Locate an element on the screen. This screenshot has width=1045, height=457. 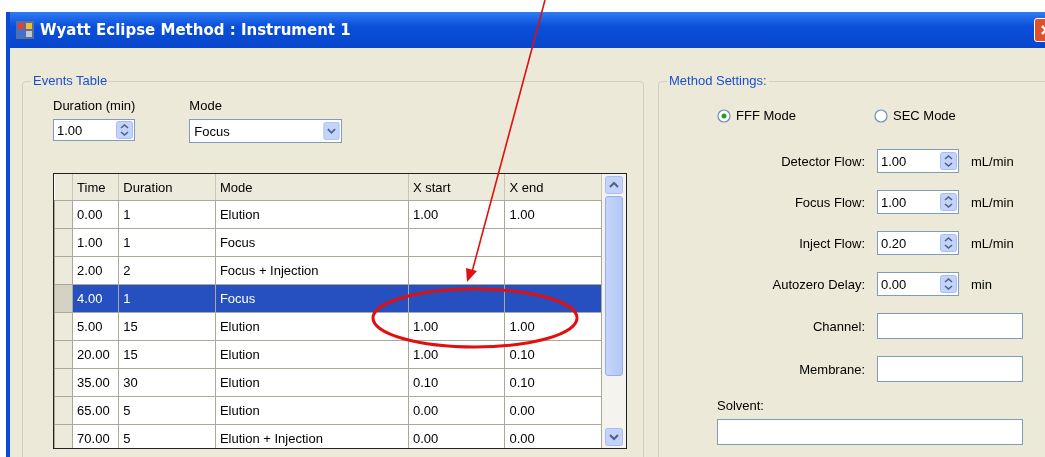
table-cell: 30 is located at coordinates (167, 382).